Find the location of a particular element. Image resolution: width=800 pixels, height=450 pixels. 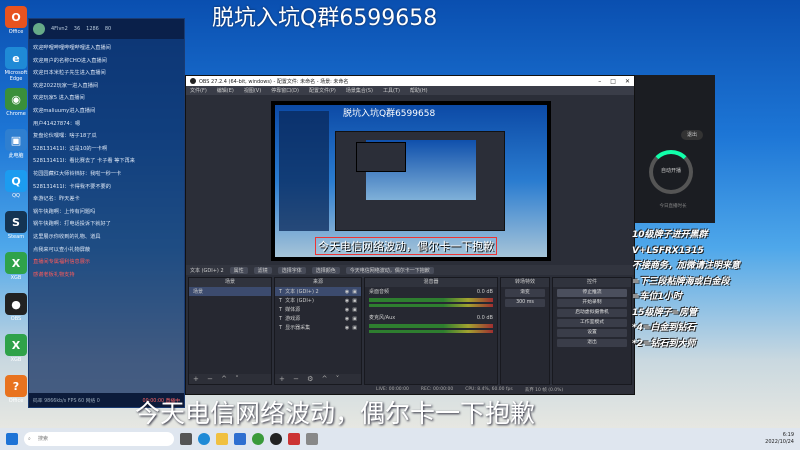

stream-stats: 码率 9866kb/s FPS 60 网络 0 is located at coordinates (66, 401).